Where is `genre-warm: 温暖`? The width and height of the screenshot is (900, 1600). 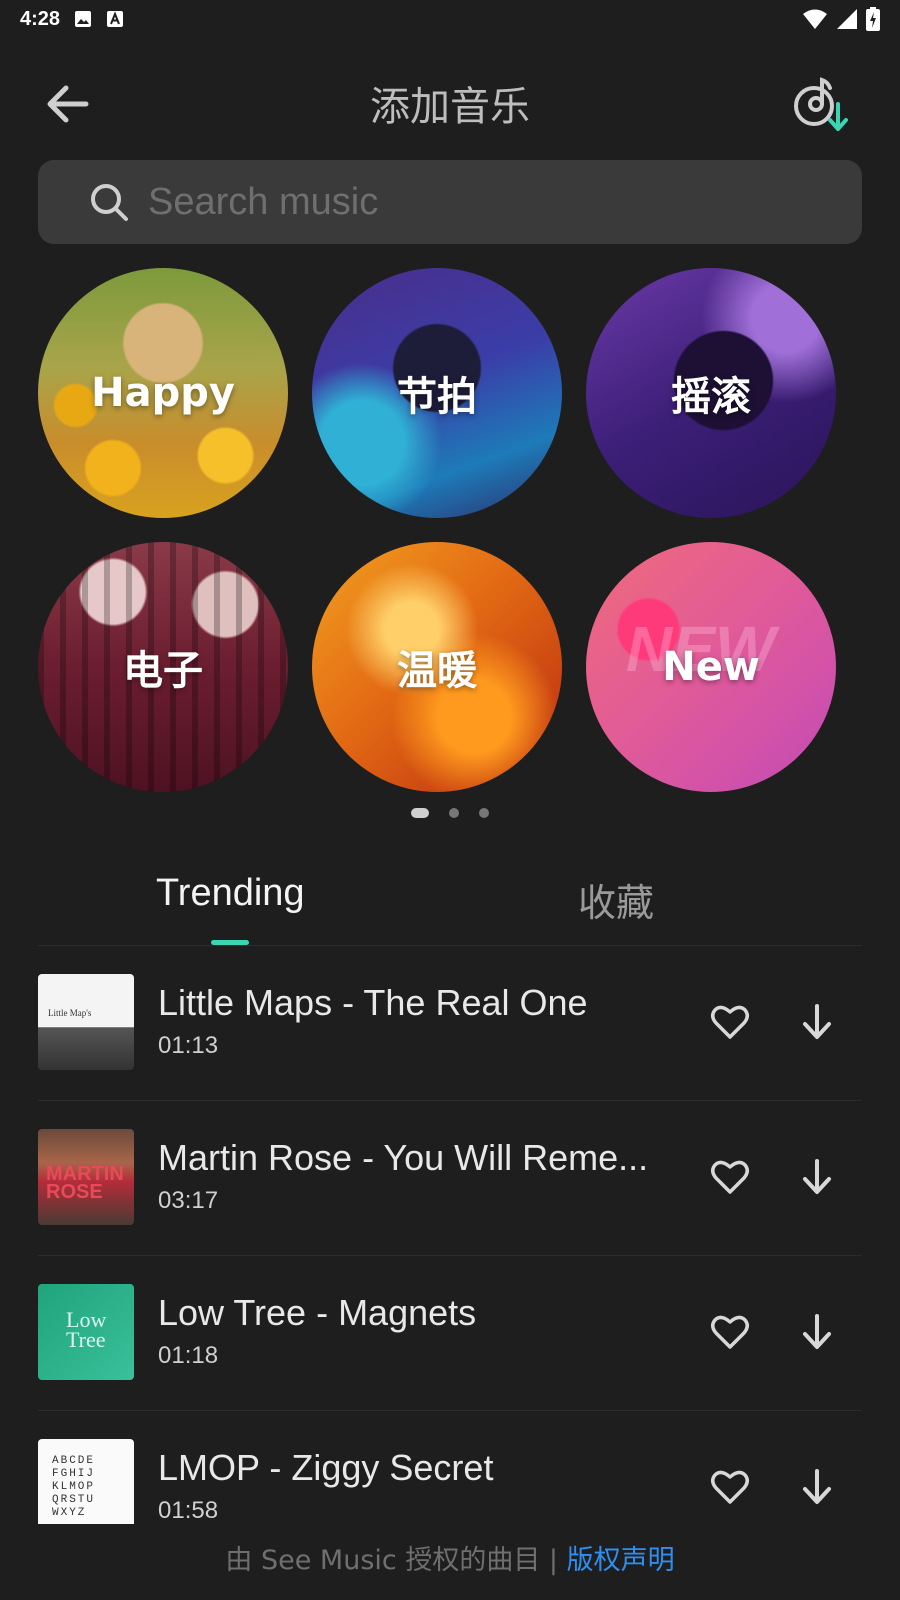
genre-warm: 温暖 is located at coordinates (437, 667).